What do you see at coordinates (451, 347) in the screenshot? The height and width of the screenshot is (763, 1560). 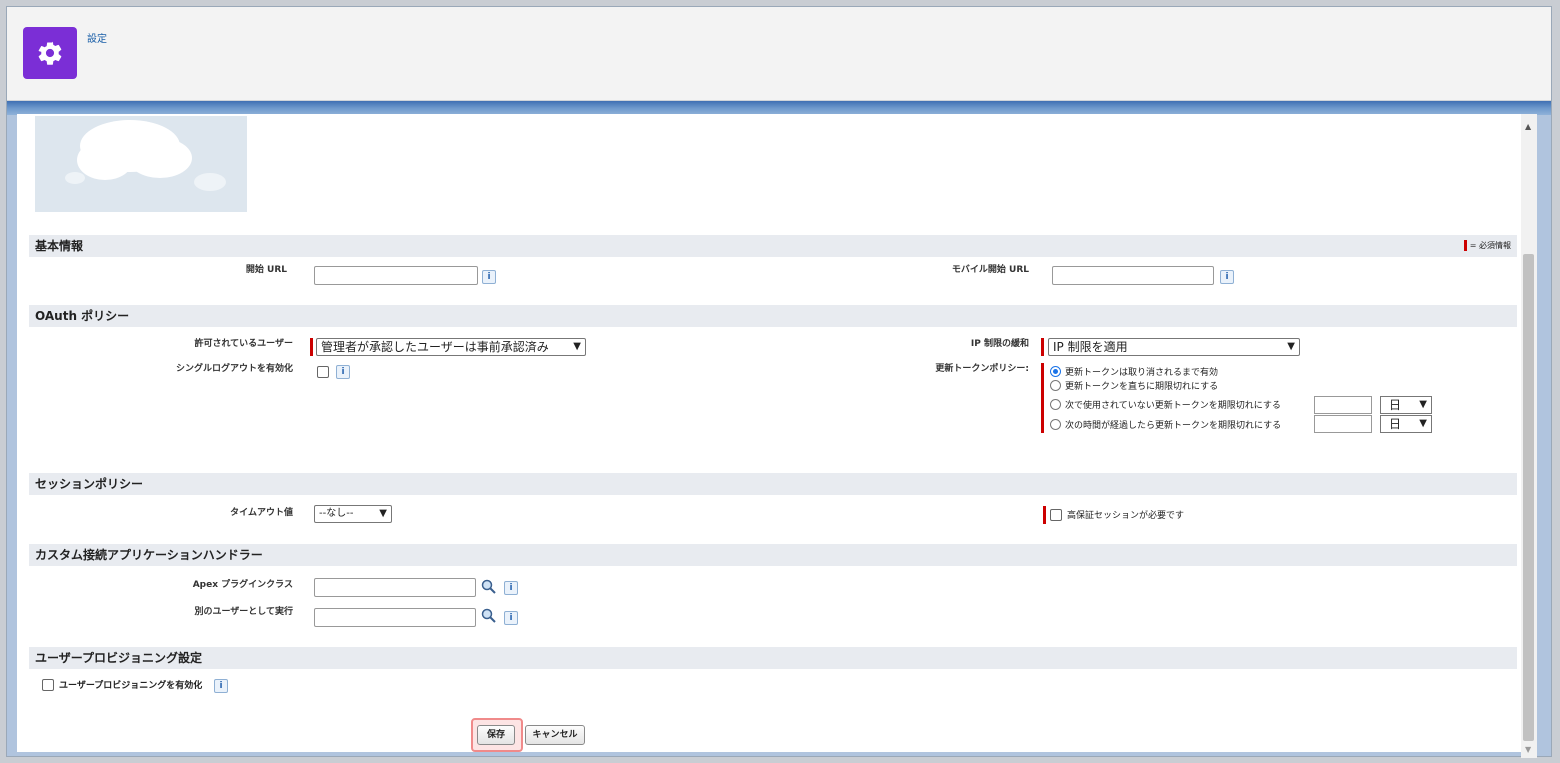 I see `permitted-users-select: 管理者が承認したユーザーは事前承認済み ▼` at bounding box center [451, 347].